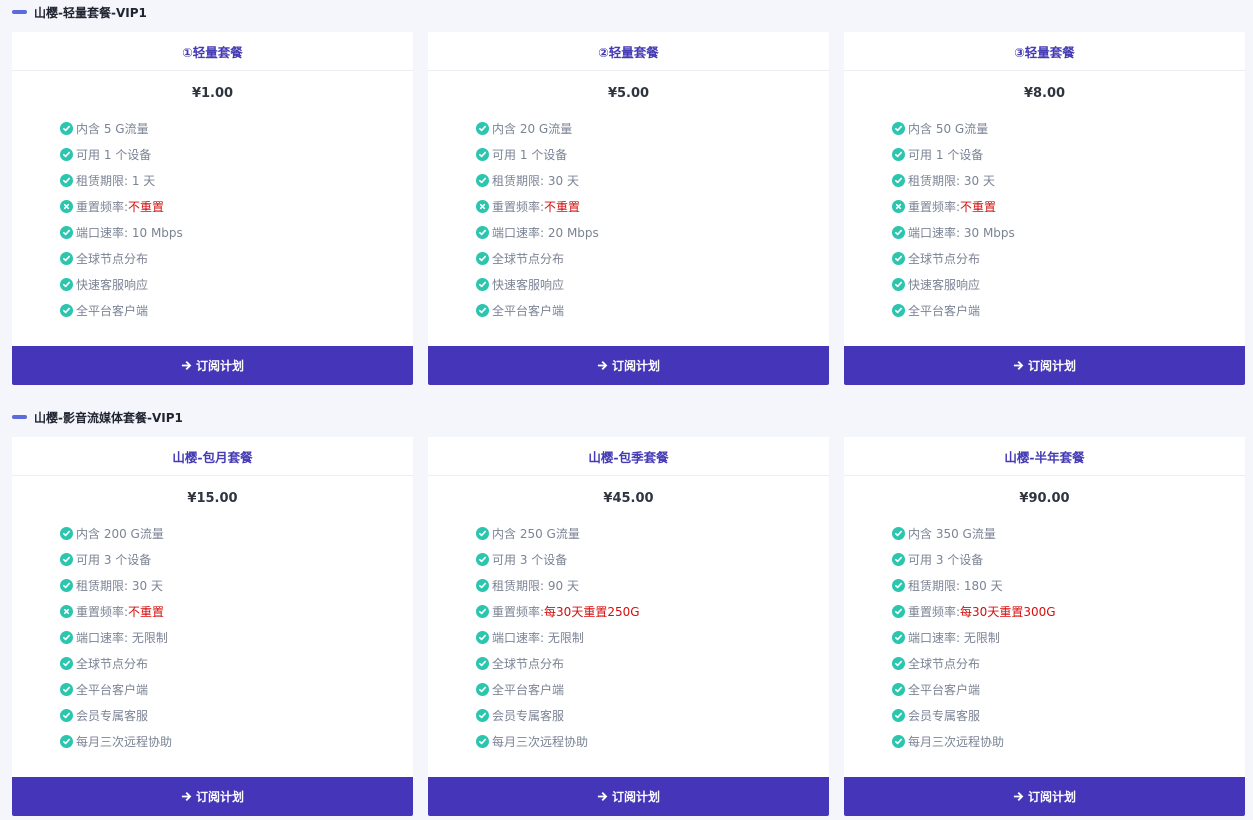  I want to click on feature-label: 会员专属客服, so click(528, 715).